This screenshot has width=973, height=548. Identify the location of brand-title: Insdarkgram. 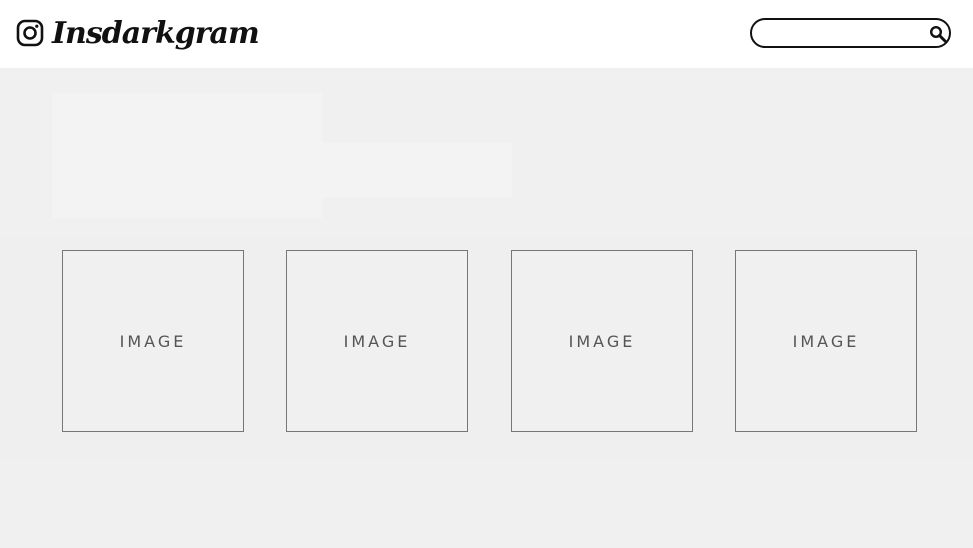
(156, 34).